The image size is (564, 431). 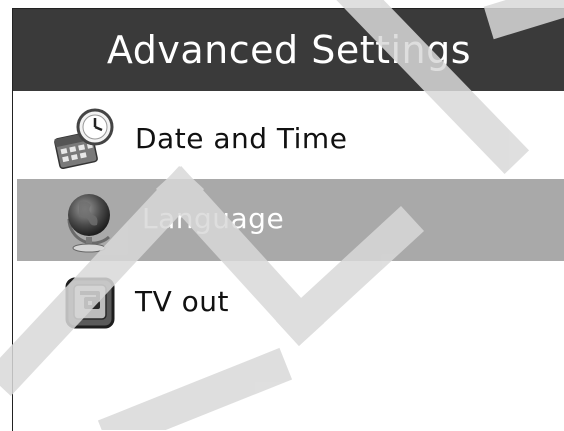 What do you see at coordinates (182, 301) in the screenshot?
I see `menu-item-label: TV out` at bounding box center [182, 301].